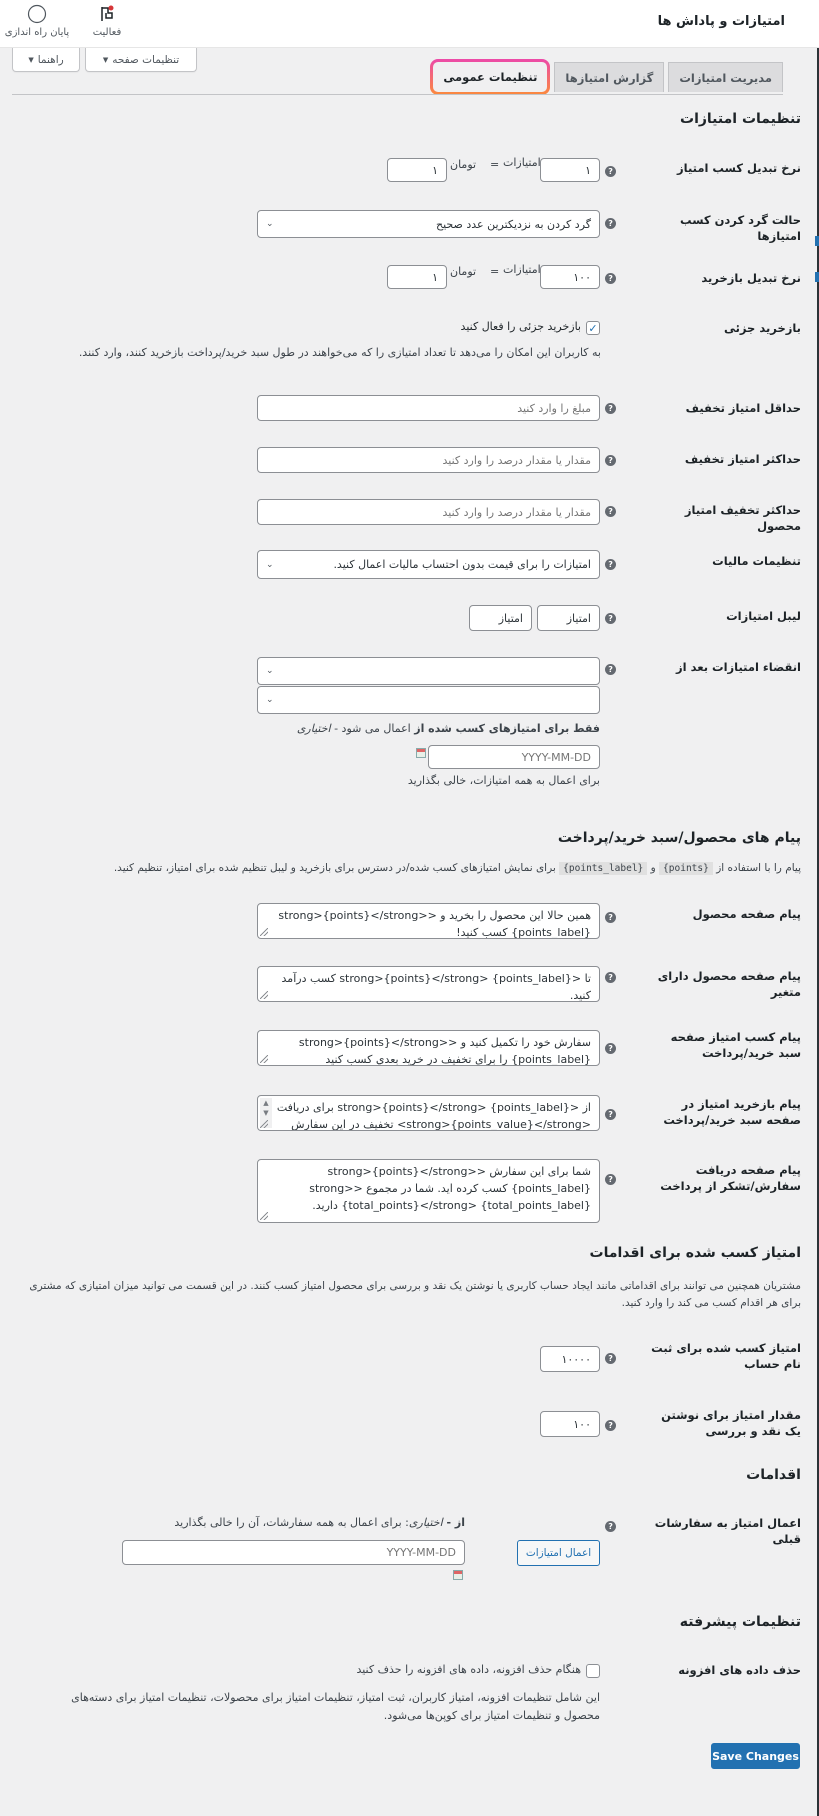  Describe the element at coordinates (593, 328) in the screenshot. I see `partial-redemption-checkbox: ✓` at that location.